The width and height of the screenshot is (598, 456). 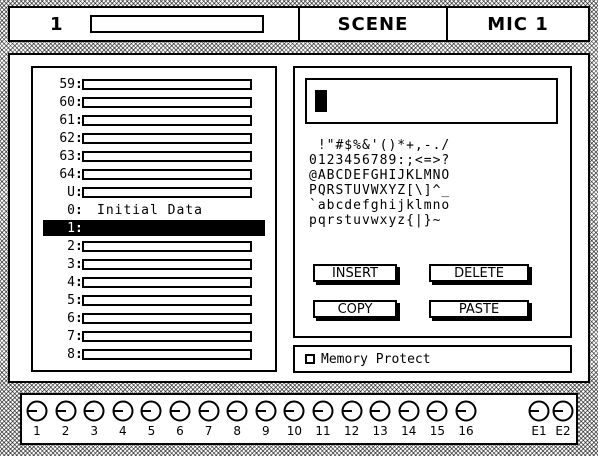 What do you see at coordinates (71, 336) in the screenshot?
I see `scene-item-number: 7` at bounding box center [71, 336].